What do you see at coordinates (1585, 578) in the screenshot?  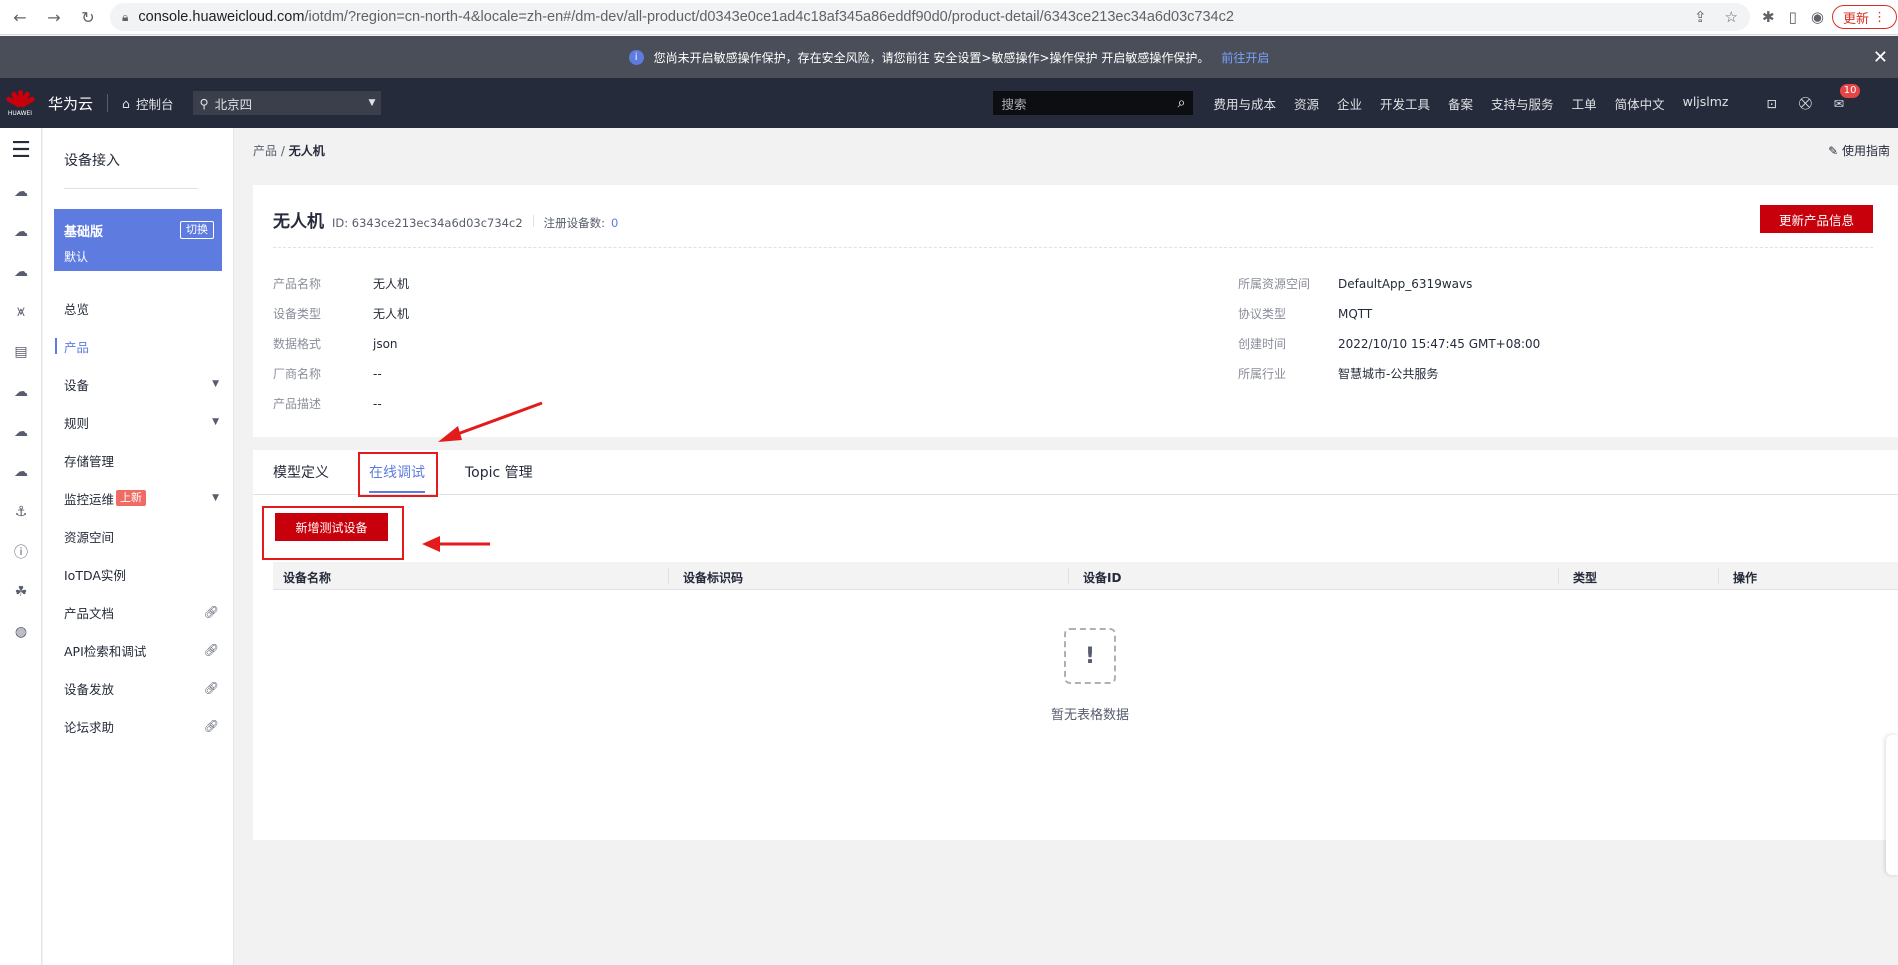 I see `col-type: 类型` at bounding box center [1585, 578].